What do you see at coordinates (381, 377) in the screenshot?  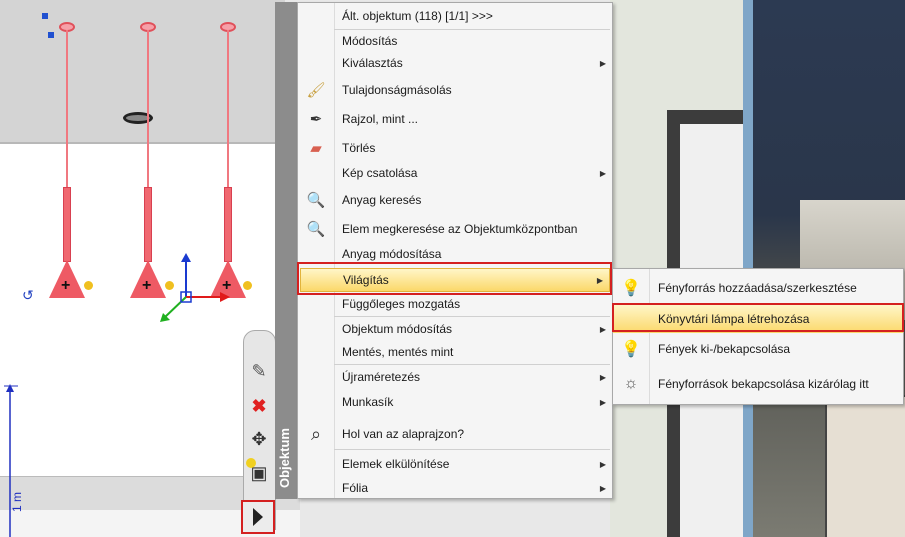 I see `menu-item-label: Újraméretezés` at bounding box center [381, 377].